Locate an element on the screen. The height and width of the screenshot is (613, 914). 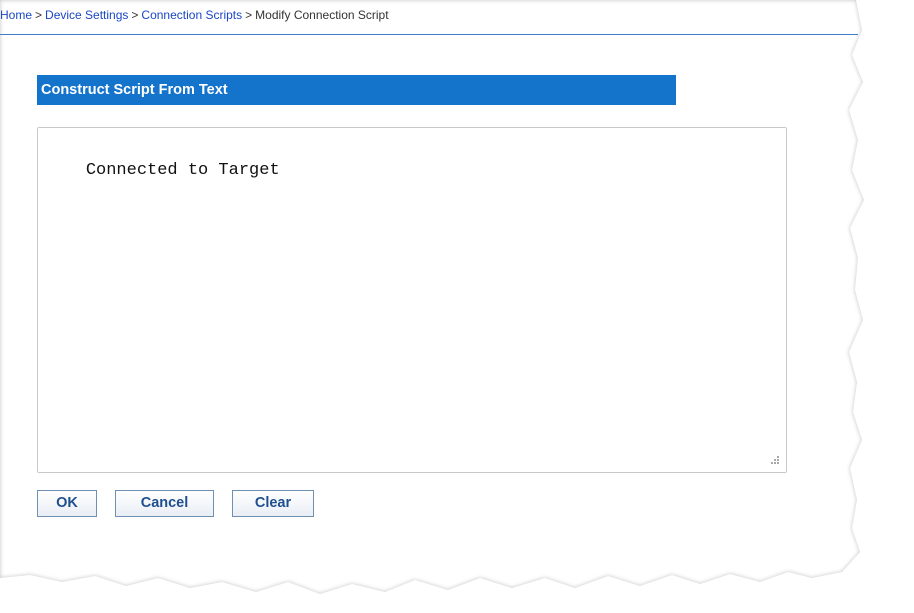
header-divider is located at coordinates (429, 34).